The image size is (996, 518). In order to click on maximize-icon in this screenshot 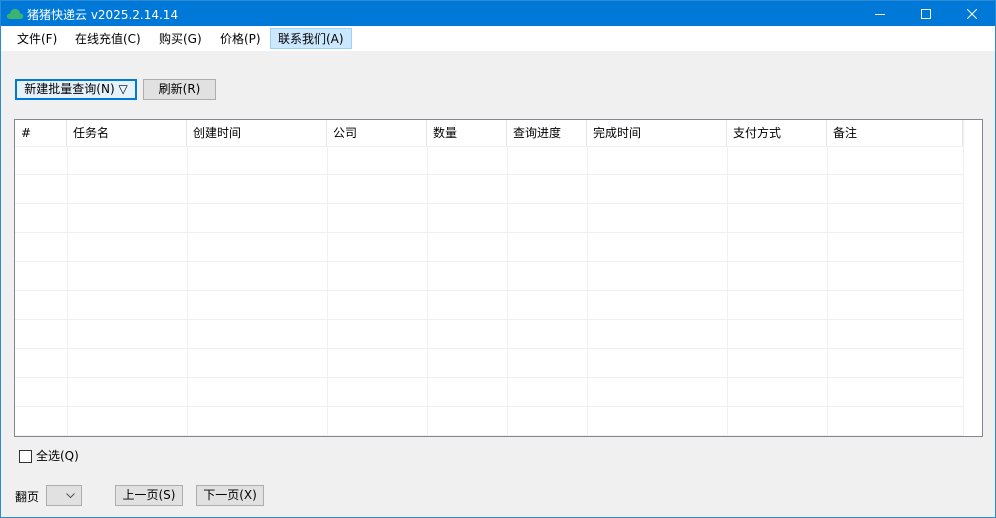, I will do `click(926, 13)`.